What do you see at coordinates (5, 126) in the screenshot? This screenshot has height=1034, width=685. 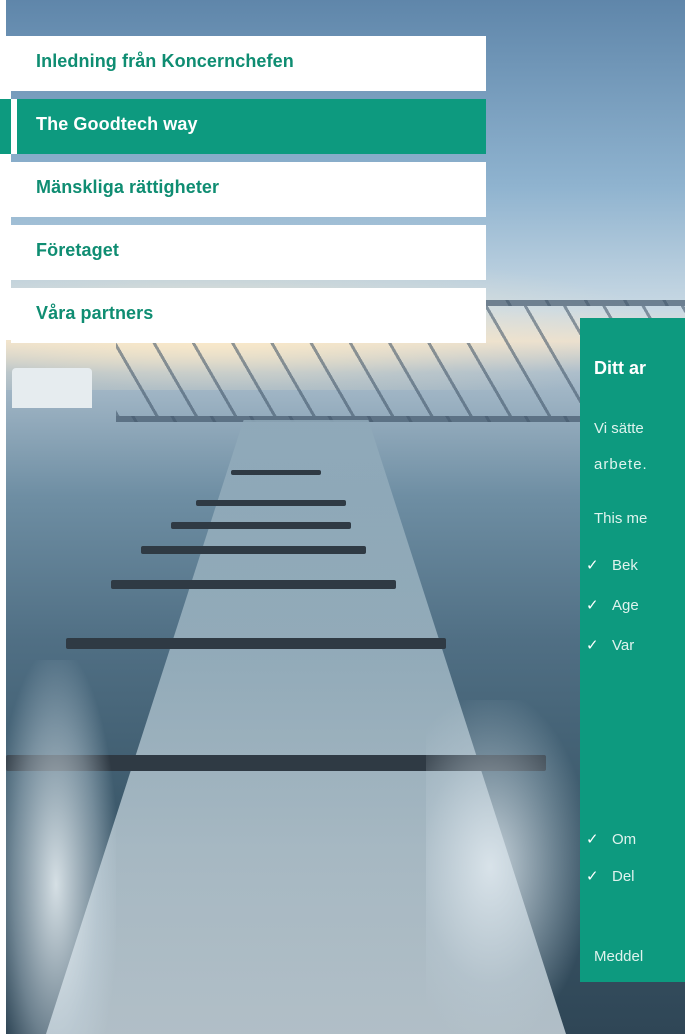 I see `active-indicator` at bounding box center [5, 126].